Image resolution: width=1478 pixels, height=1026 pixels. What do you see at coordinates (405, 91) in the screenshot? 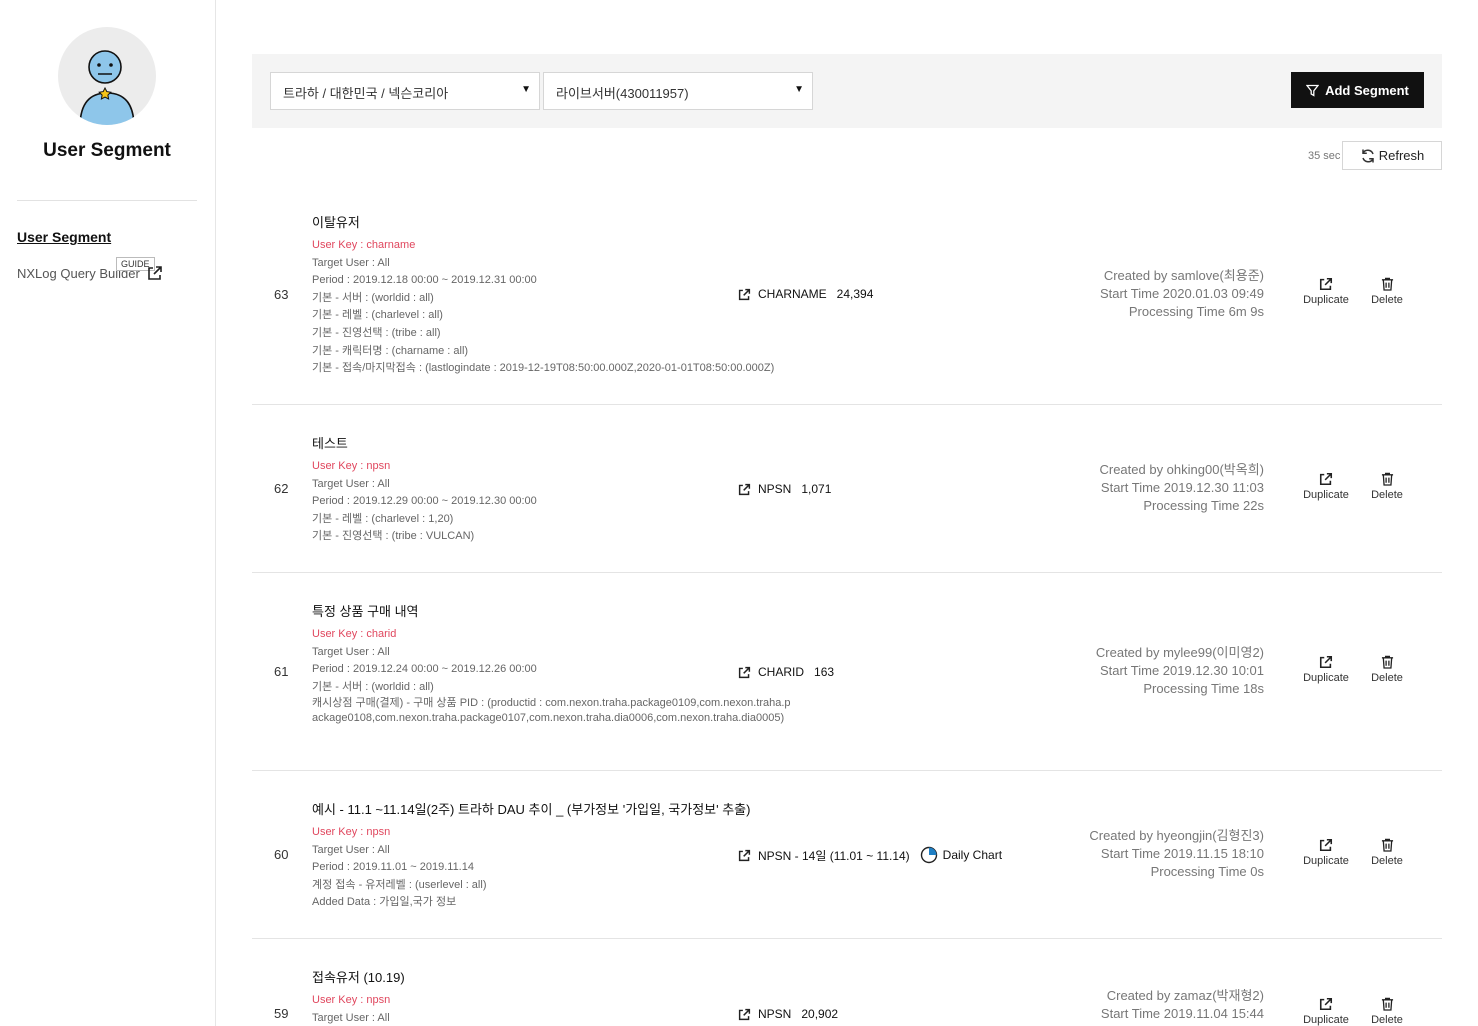
I see `game-select: 트라하 / 대한민국 / 넥슨코리아 ▼` at bounding box center [405, 91].